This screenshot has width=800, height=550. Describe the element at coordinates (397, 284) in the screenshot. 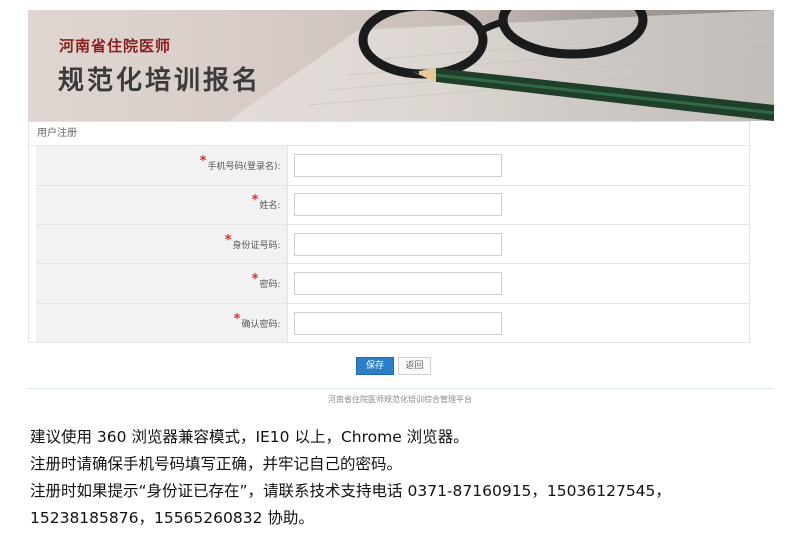

I see `password-input` at that location.